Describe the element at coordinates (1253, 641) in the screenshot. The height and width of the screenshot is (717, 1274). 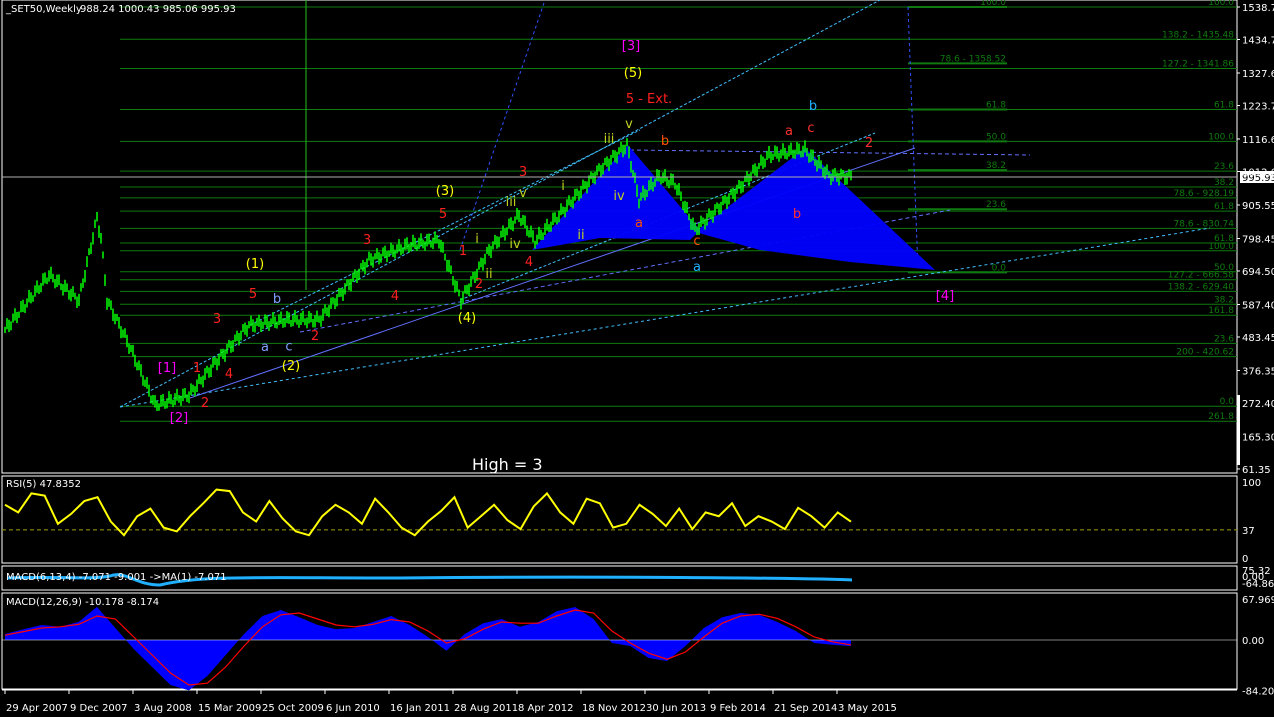
I see `macd-tick: 0.00` at that location.